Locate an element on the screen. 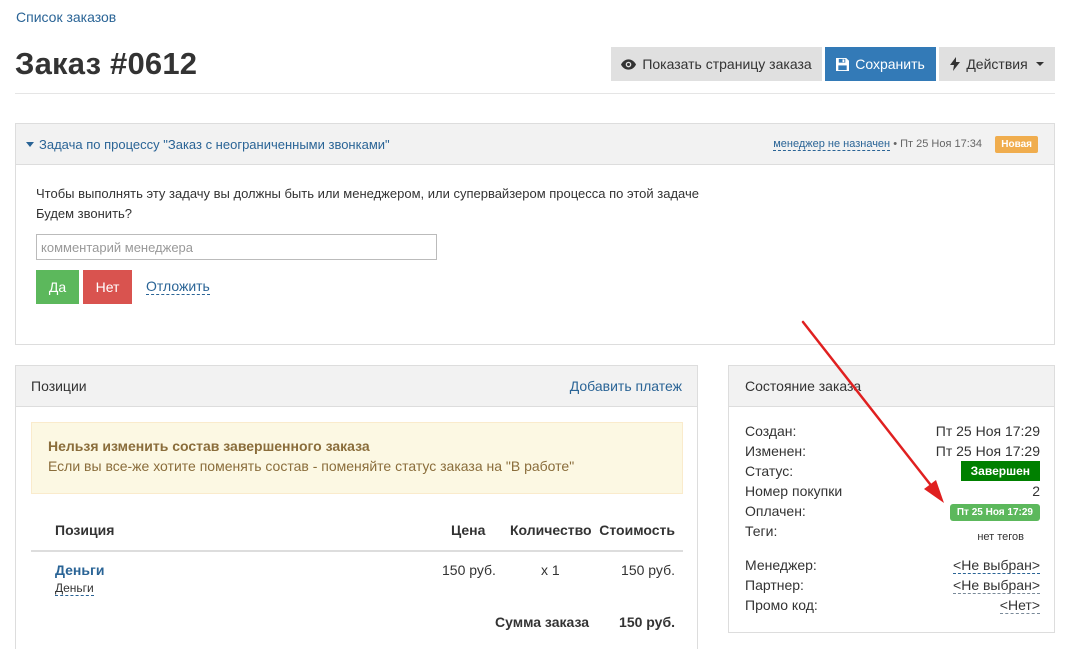  tags-row: Теги: нет тегов is located at coordinates (892, 533).